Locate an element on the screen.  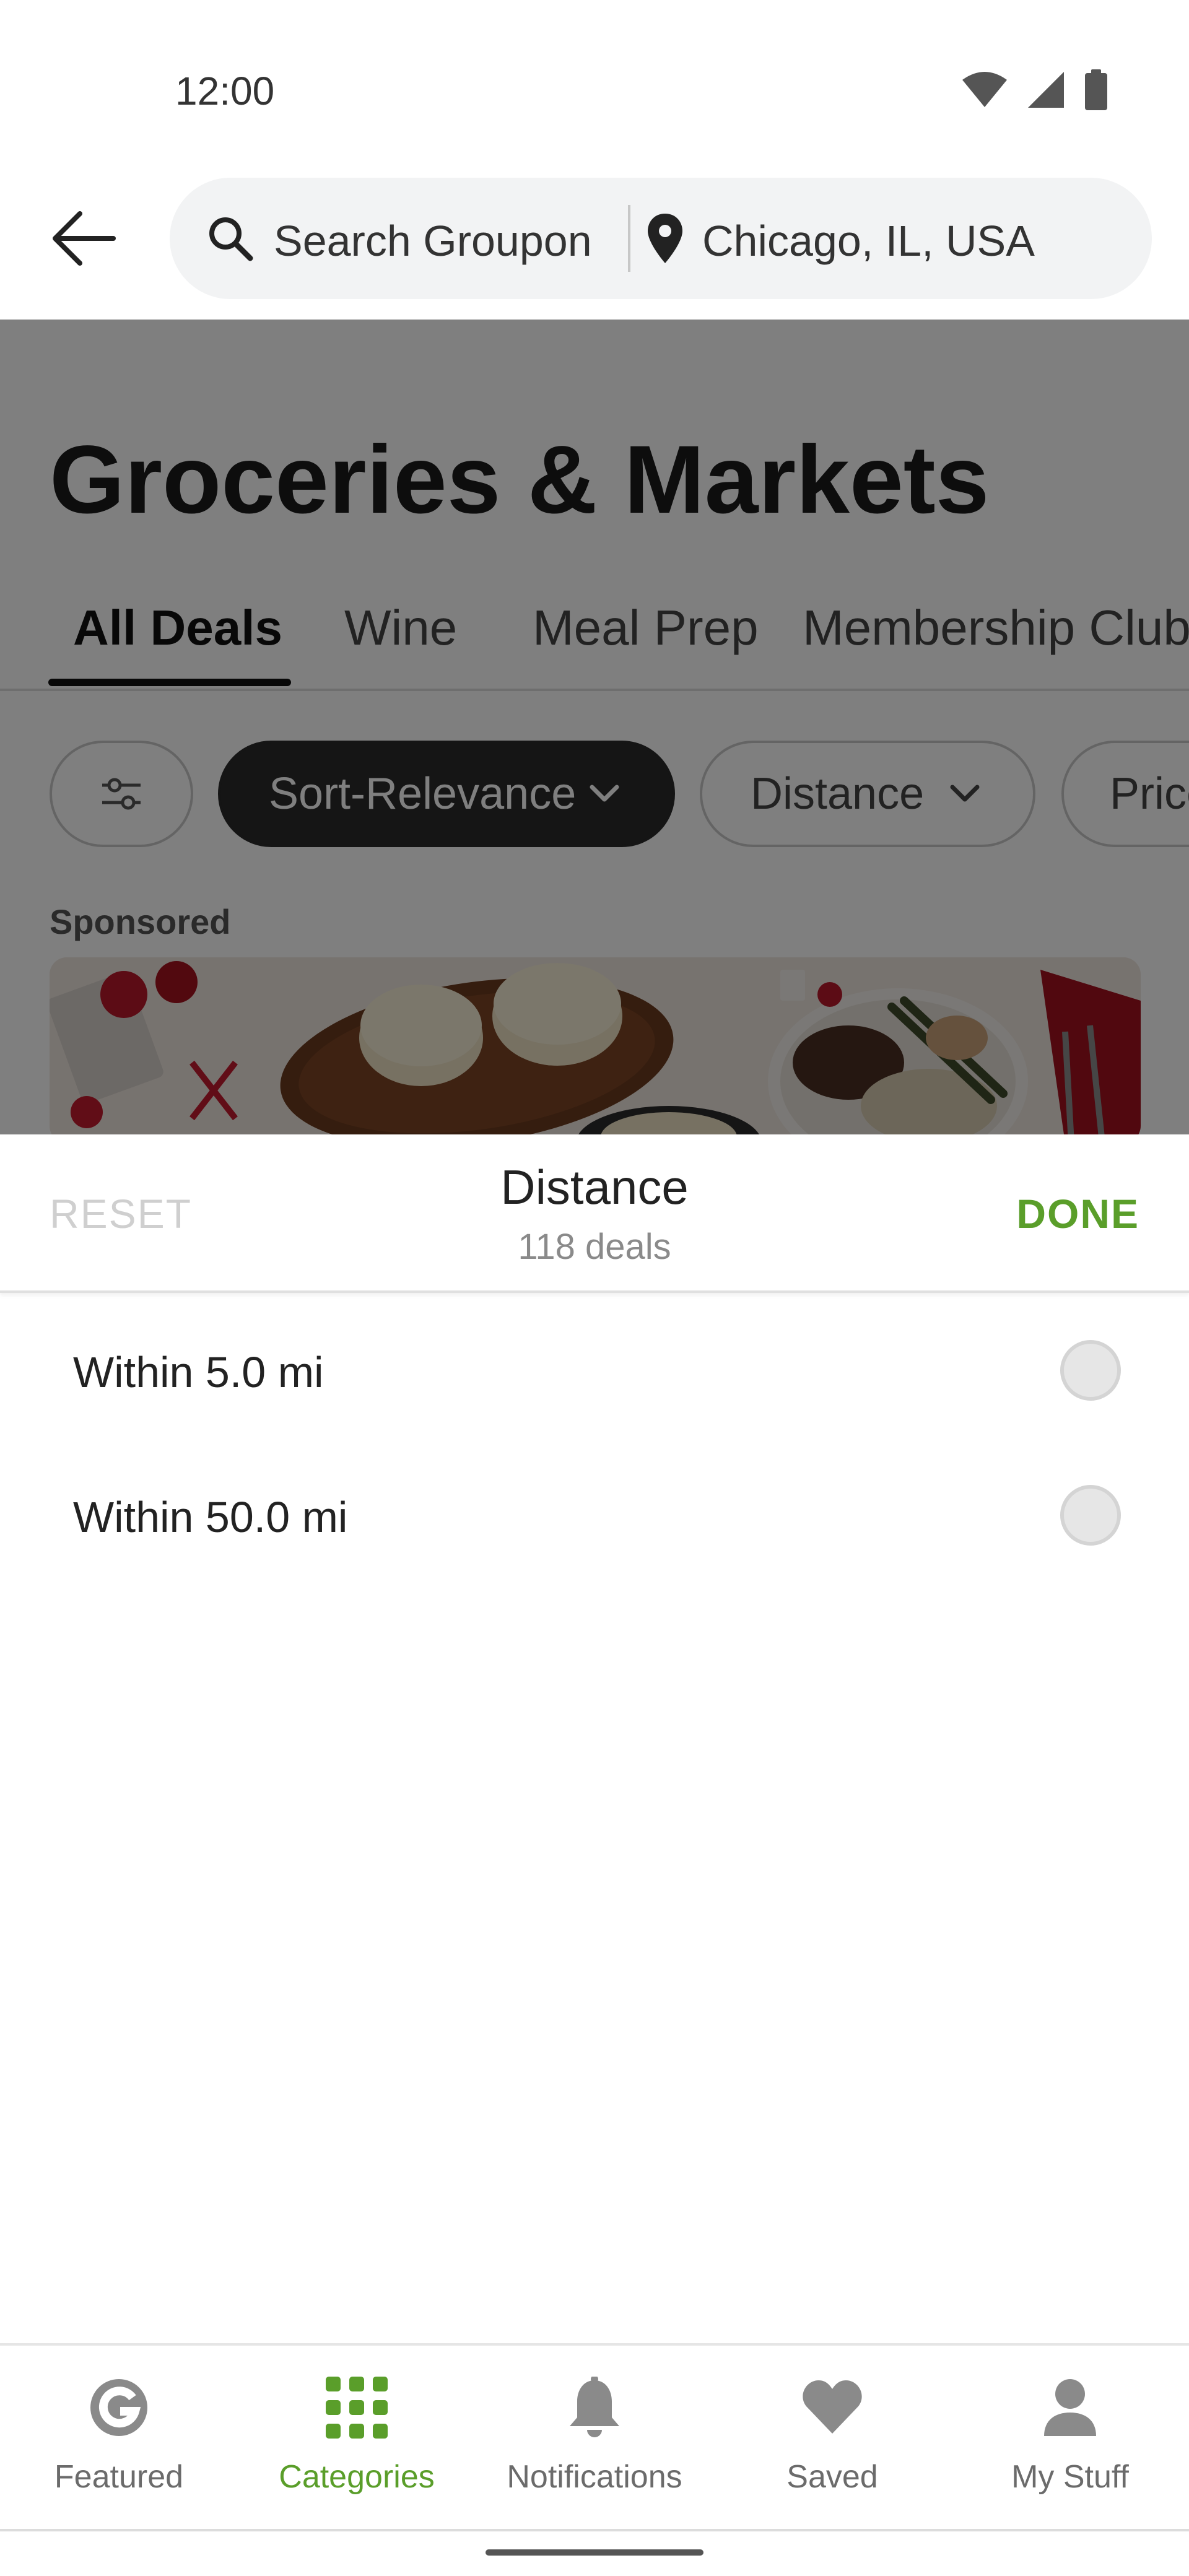
groupon-g-icon is located at coordinates (118, 2407).